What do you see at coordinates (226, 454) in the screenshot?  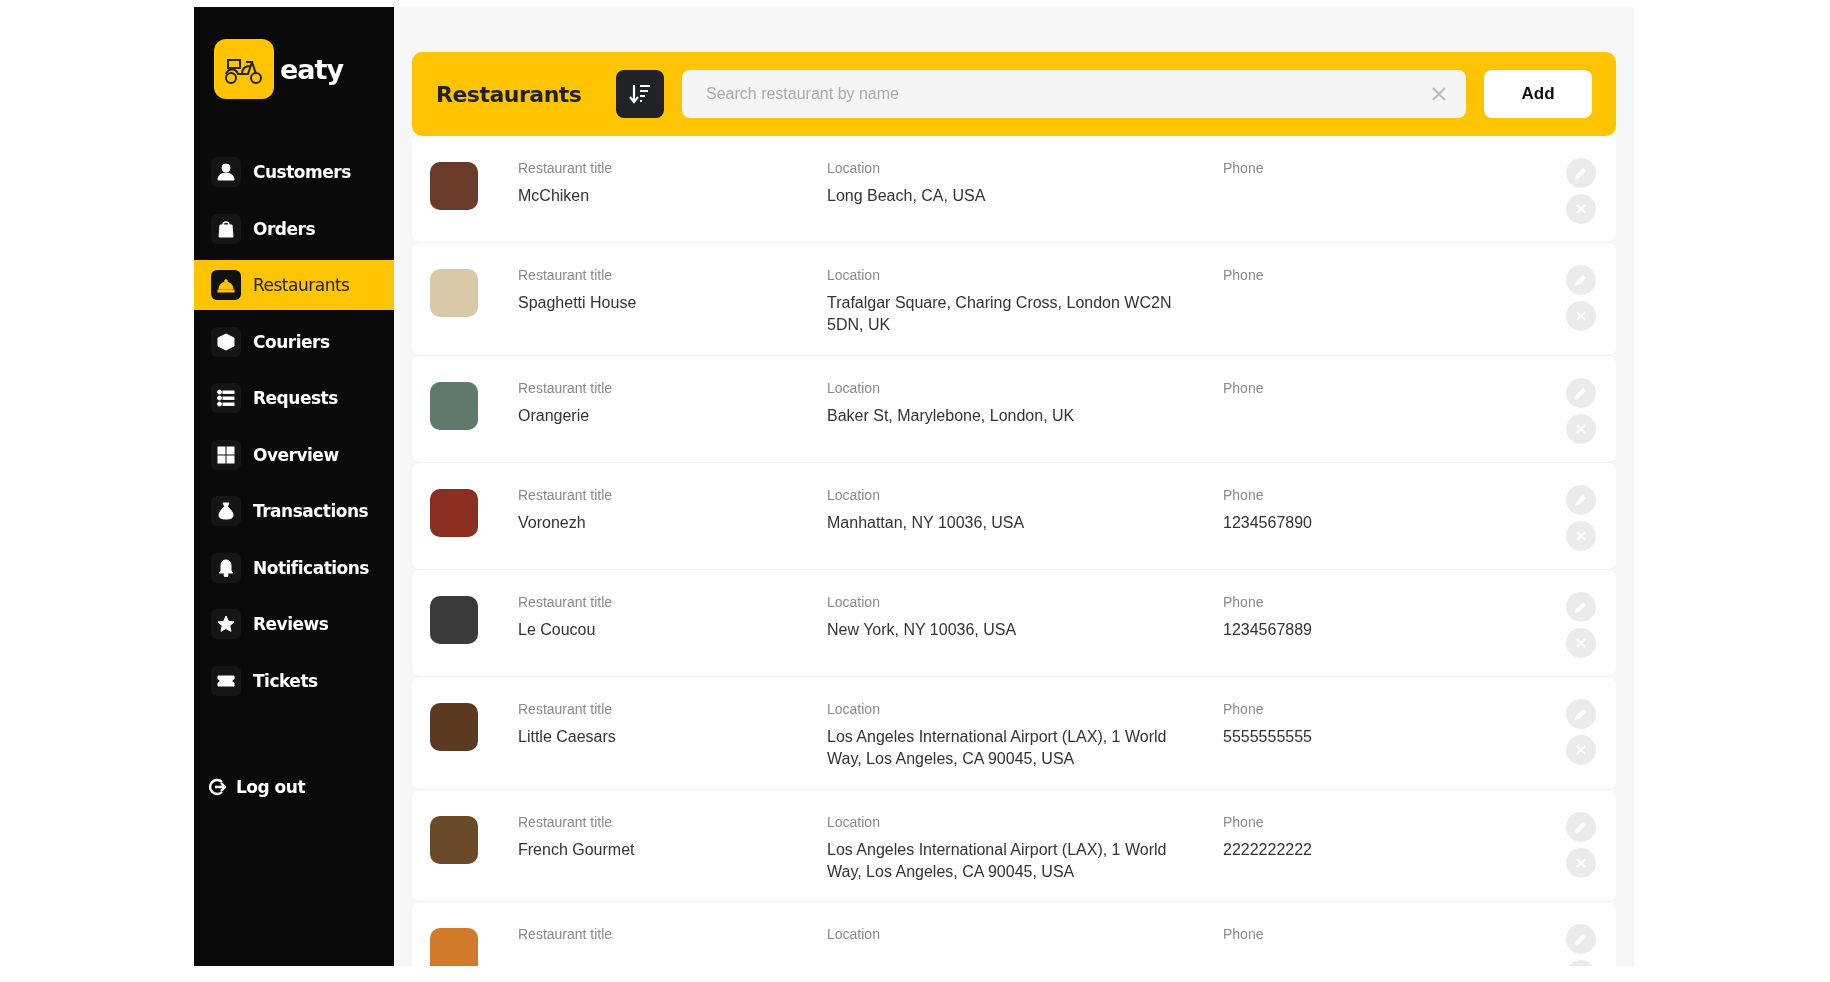 I see `grid-icon` at bounding box center [226, 454].